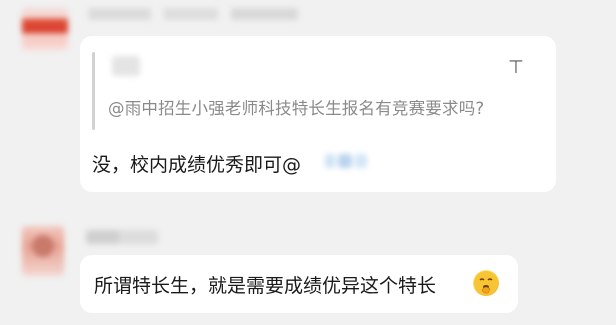 The width and height of the screenshot is (616, 325). I want to click on reply-text: 没，校内成绩优秀即可@, so click(197, 165).